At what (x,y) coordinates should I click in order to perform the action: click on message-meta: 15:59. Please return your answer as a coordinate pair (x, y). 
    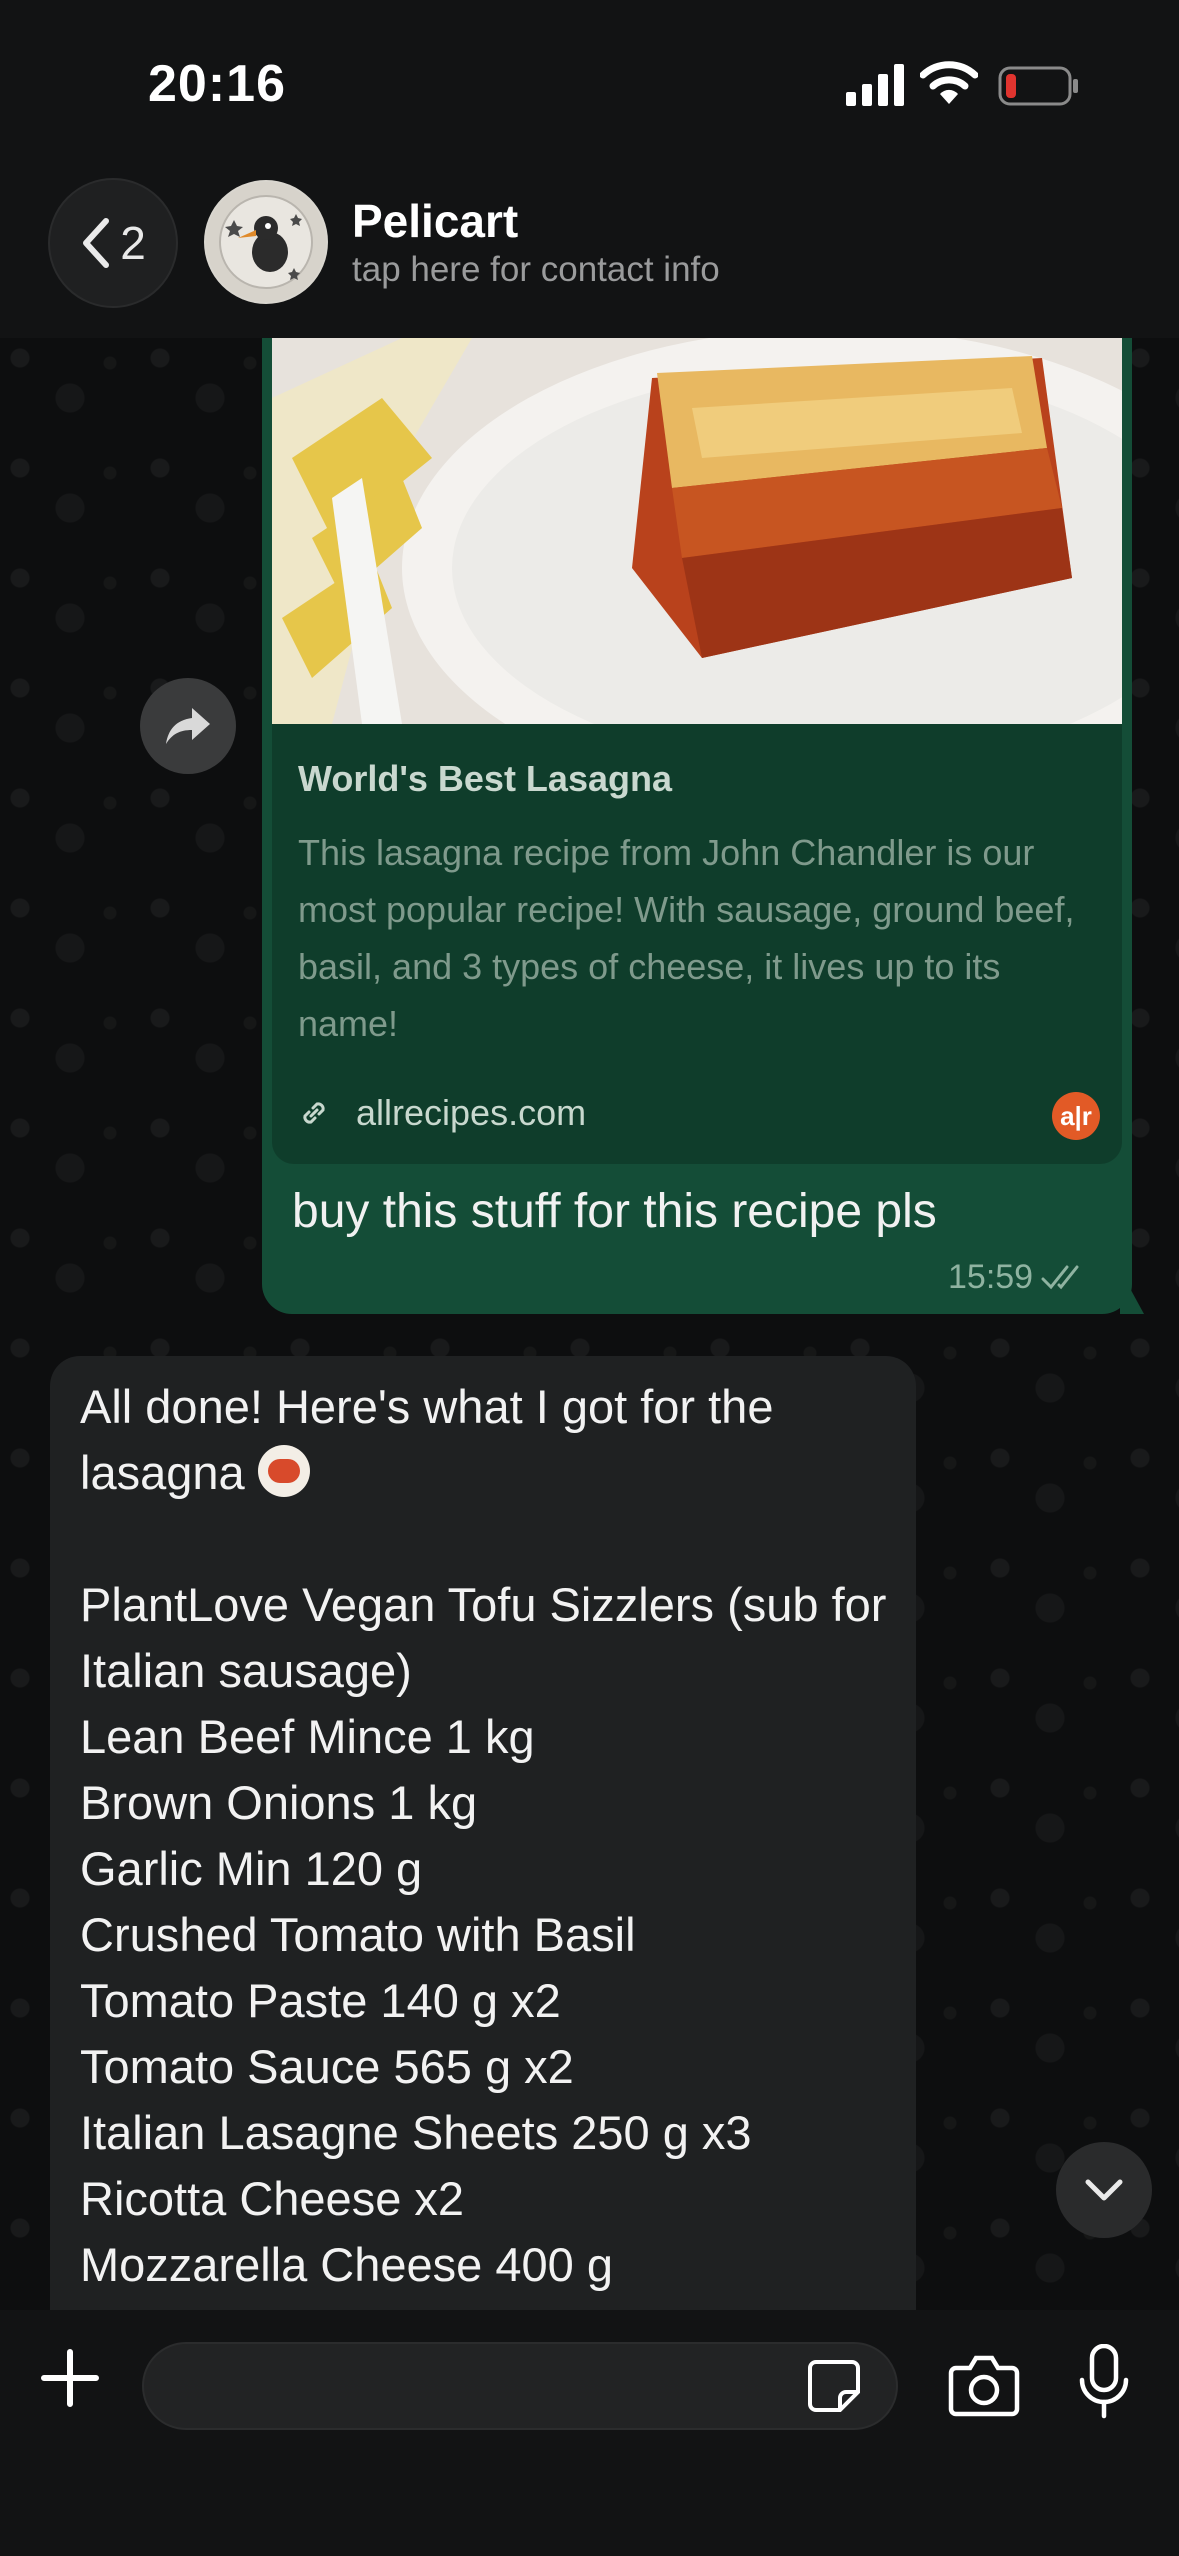
    Looking at the image, I should click on (1018, 1277).